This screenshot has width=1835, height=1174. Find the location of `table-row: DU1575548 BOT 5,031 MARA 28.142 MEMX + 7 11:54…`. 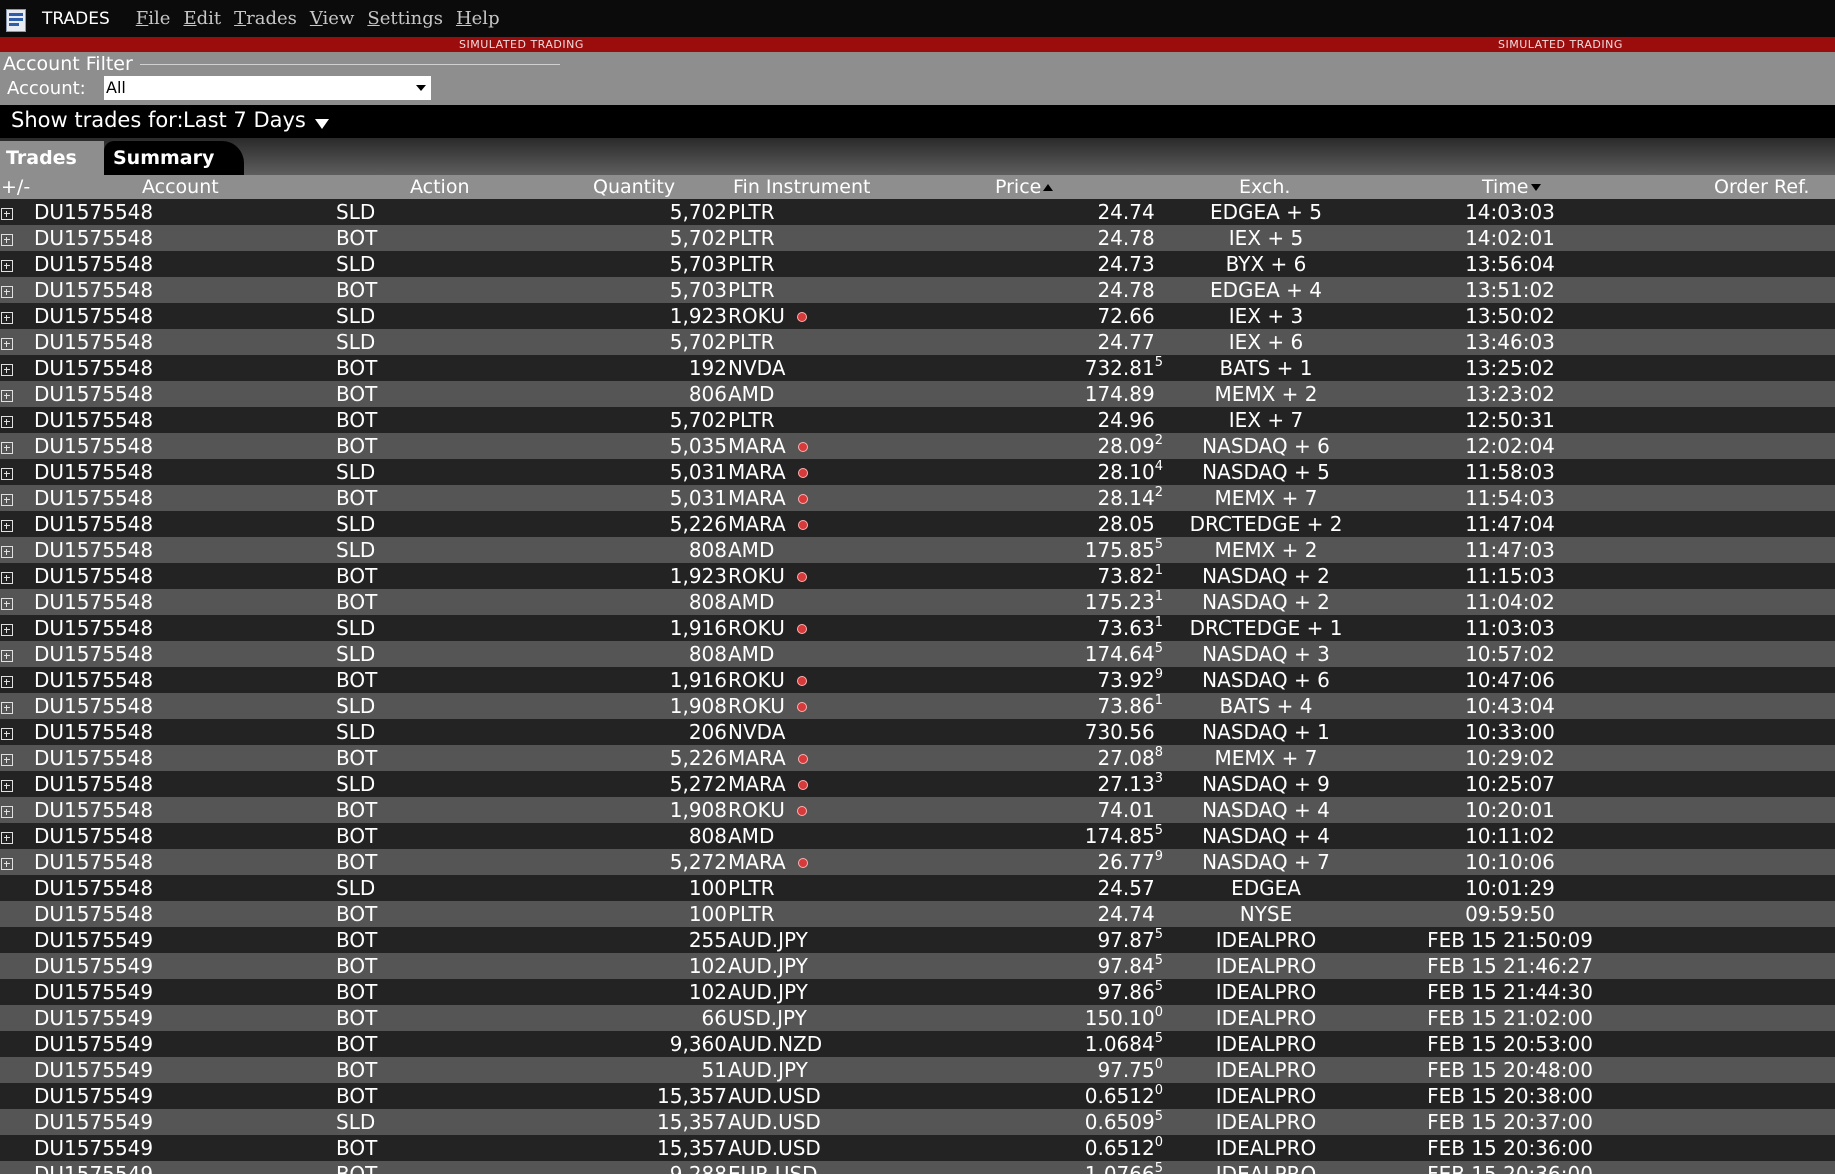

table-row: DU1575548 BOT 5,031 MARA 28.142 MEMX + 7 11:54… is located at coordinates (917, 498).